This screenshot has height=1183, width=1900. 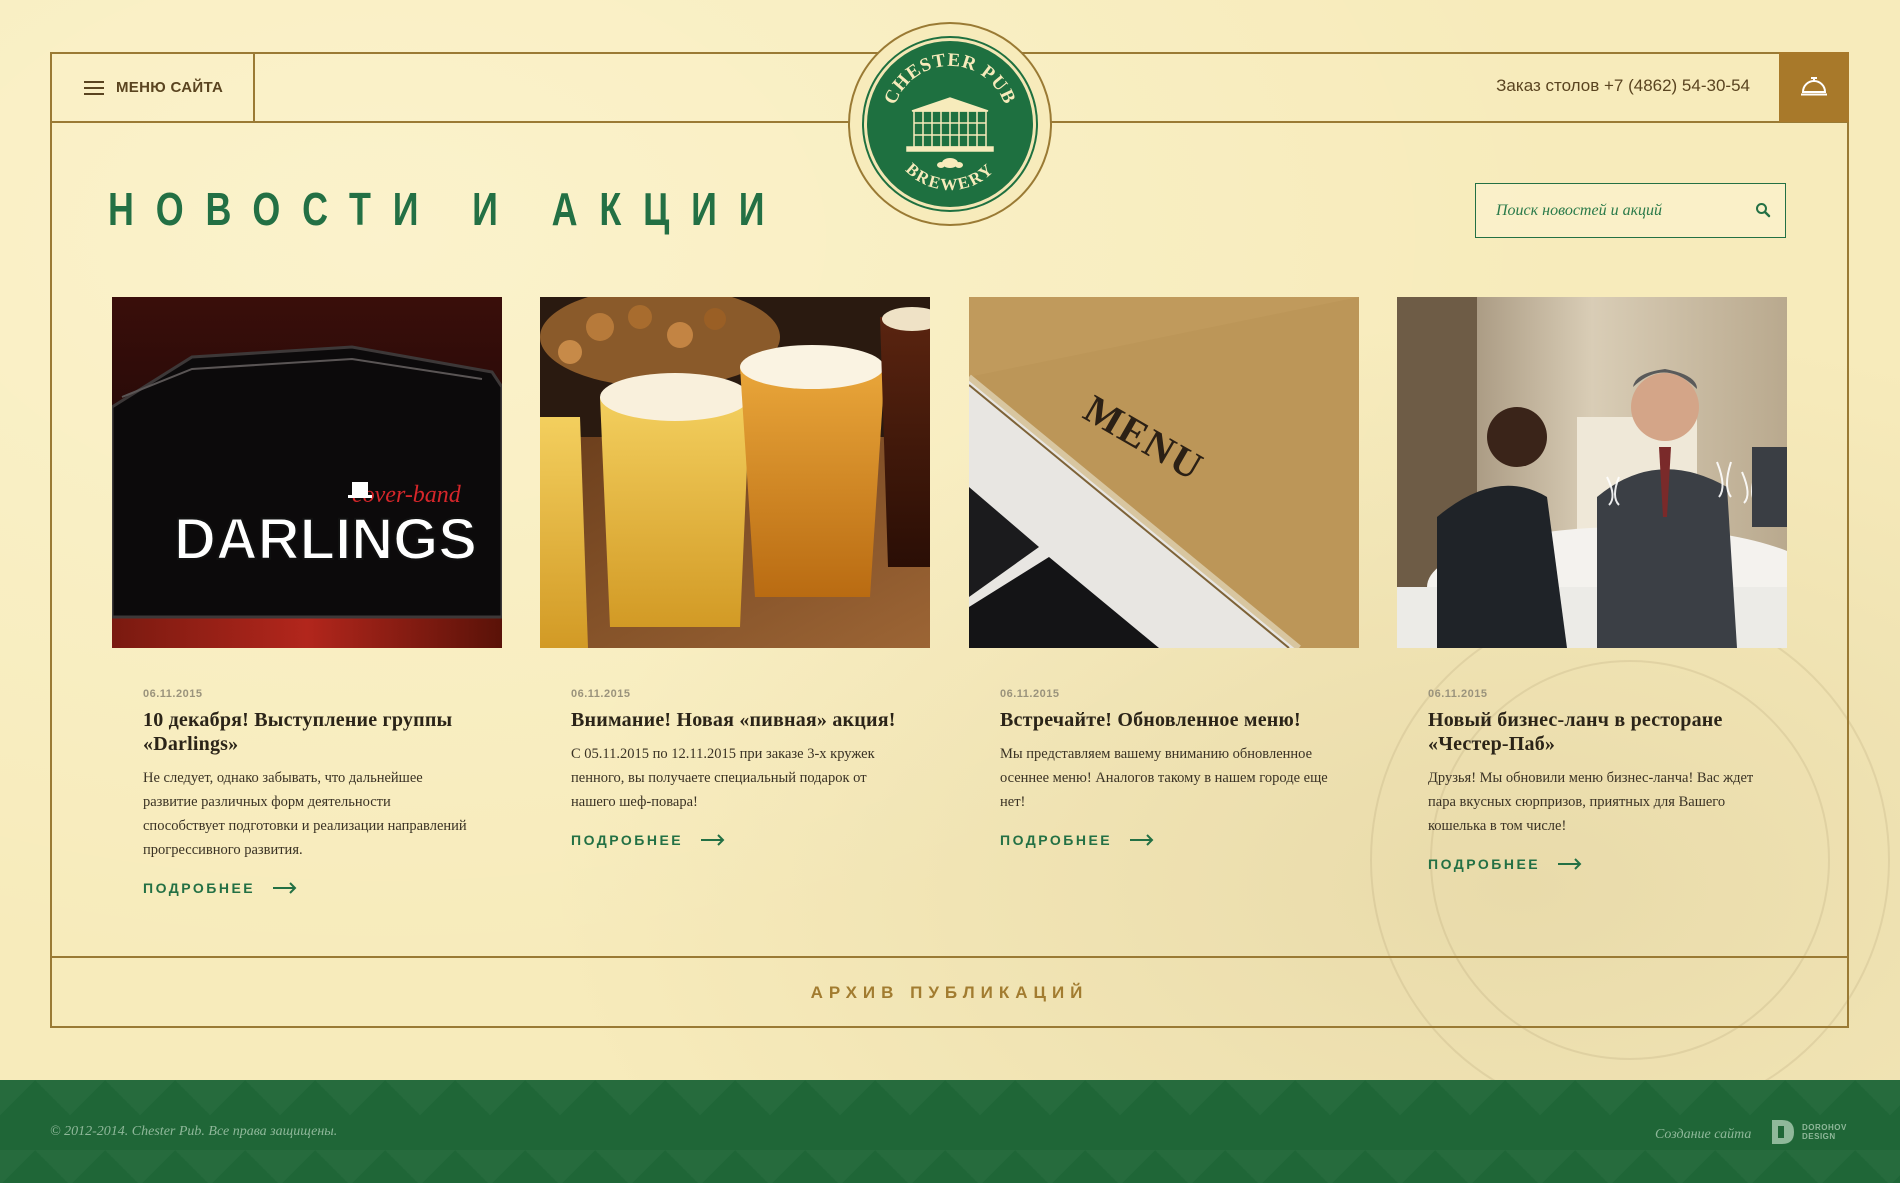 I want to click on archive-link: АРХИВ ПУБЛИКАЦИЙ, so click(x=949, y=993).